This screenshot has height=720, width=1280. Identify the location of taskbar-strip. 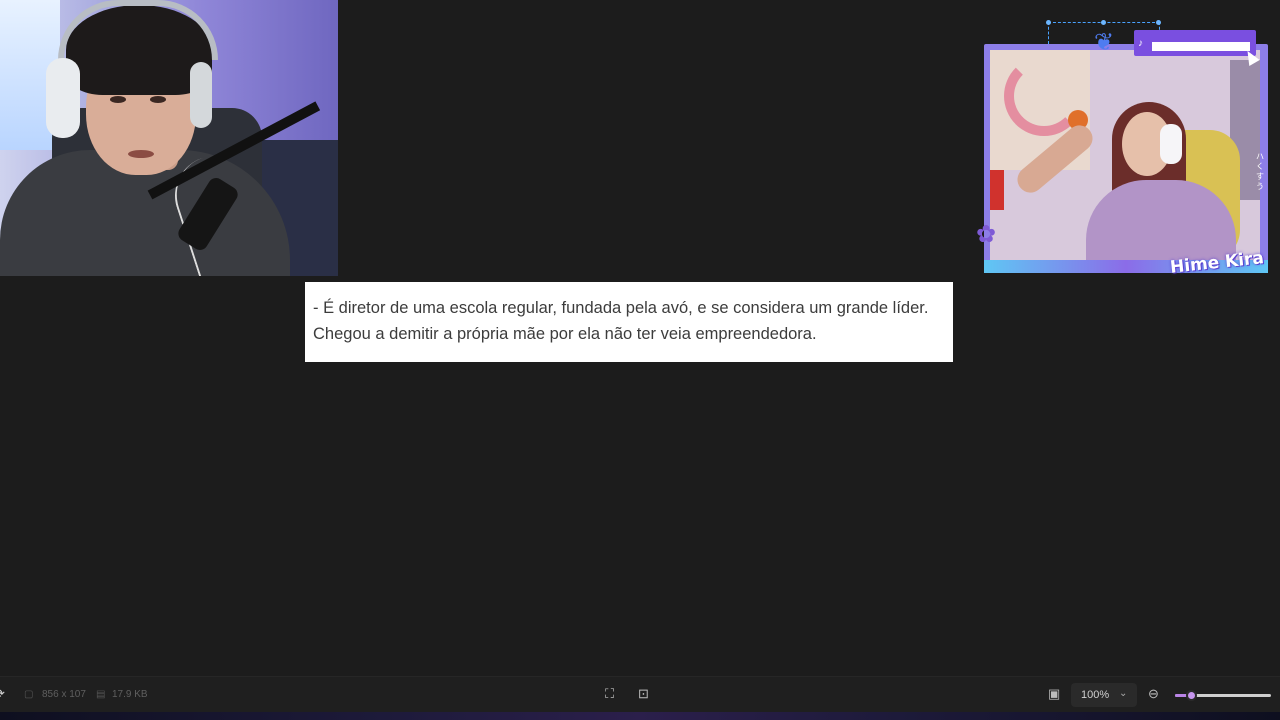
(640, 716).